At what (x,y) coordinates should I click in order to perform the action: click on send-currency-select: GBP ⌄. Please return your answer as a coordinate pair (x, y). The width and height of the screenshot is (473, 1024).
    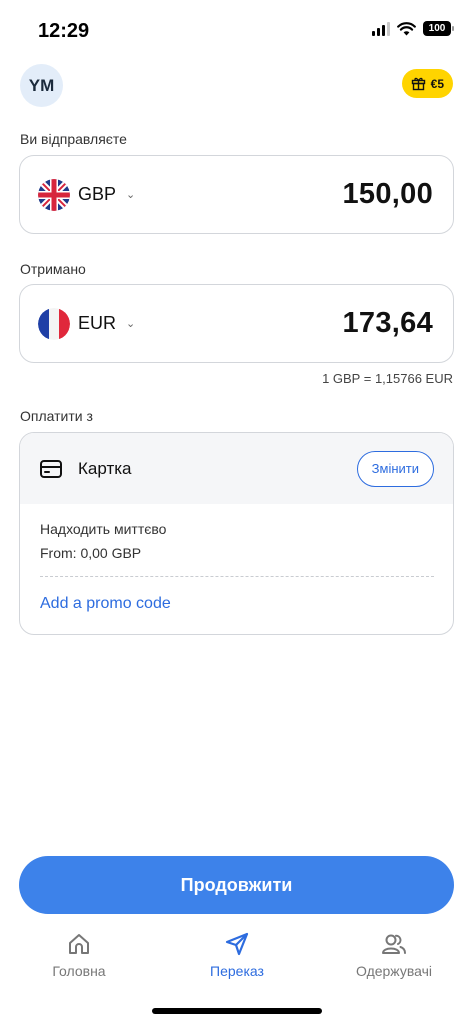
    Looking at the image, I should click on (87, 194).